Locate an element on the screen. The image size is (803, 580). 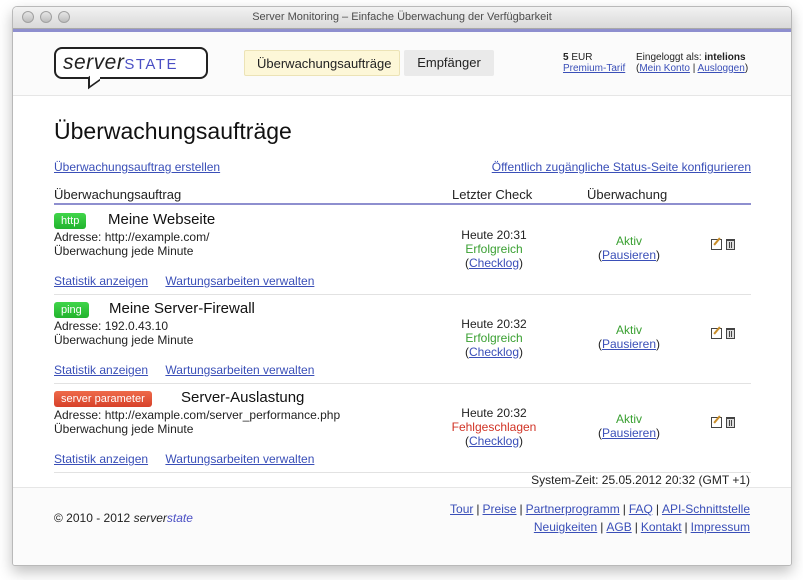
footer-link-imprint: Impressum is located at coordinates (720, 527).